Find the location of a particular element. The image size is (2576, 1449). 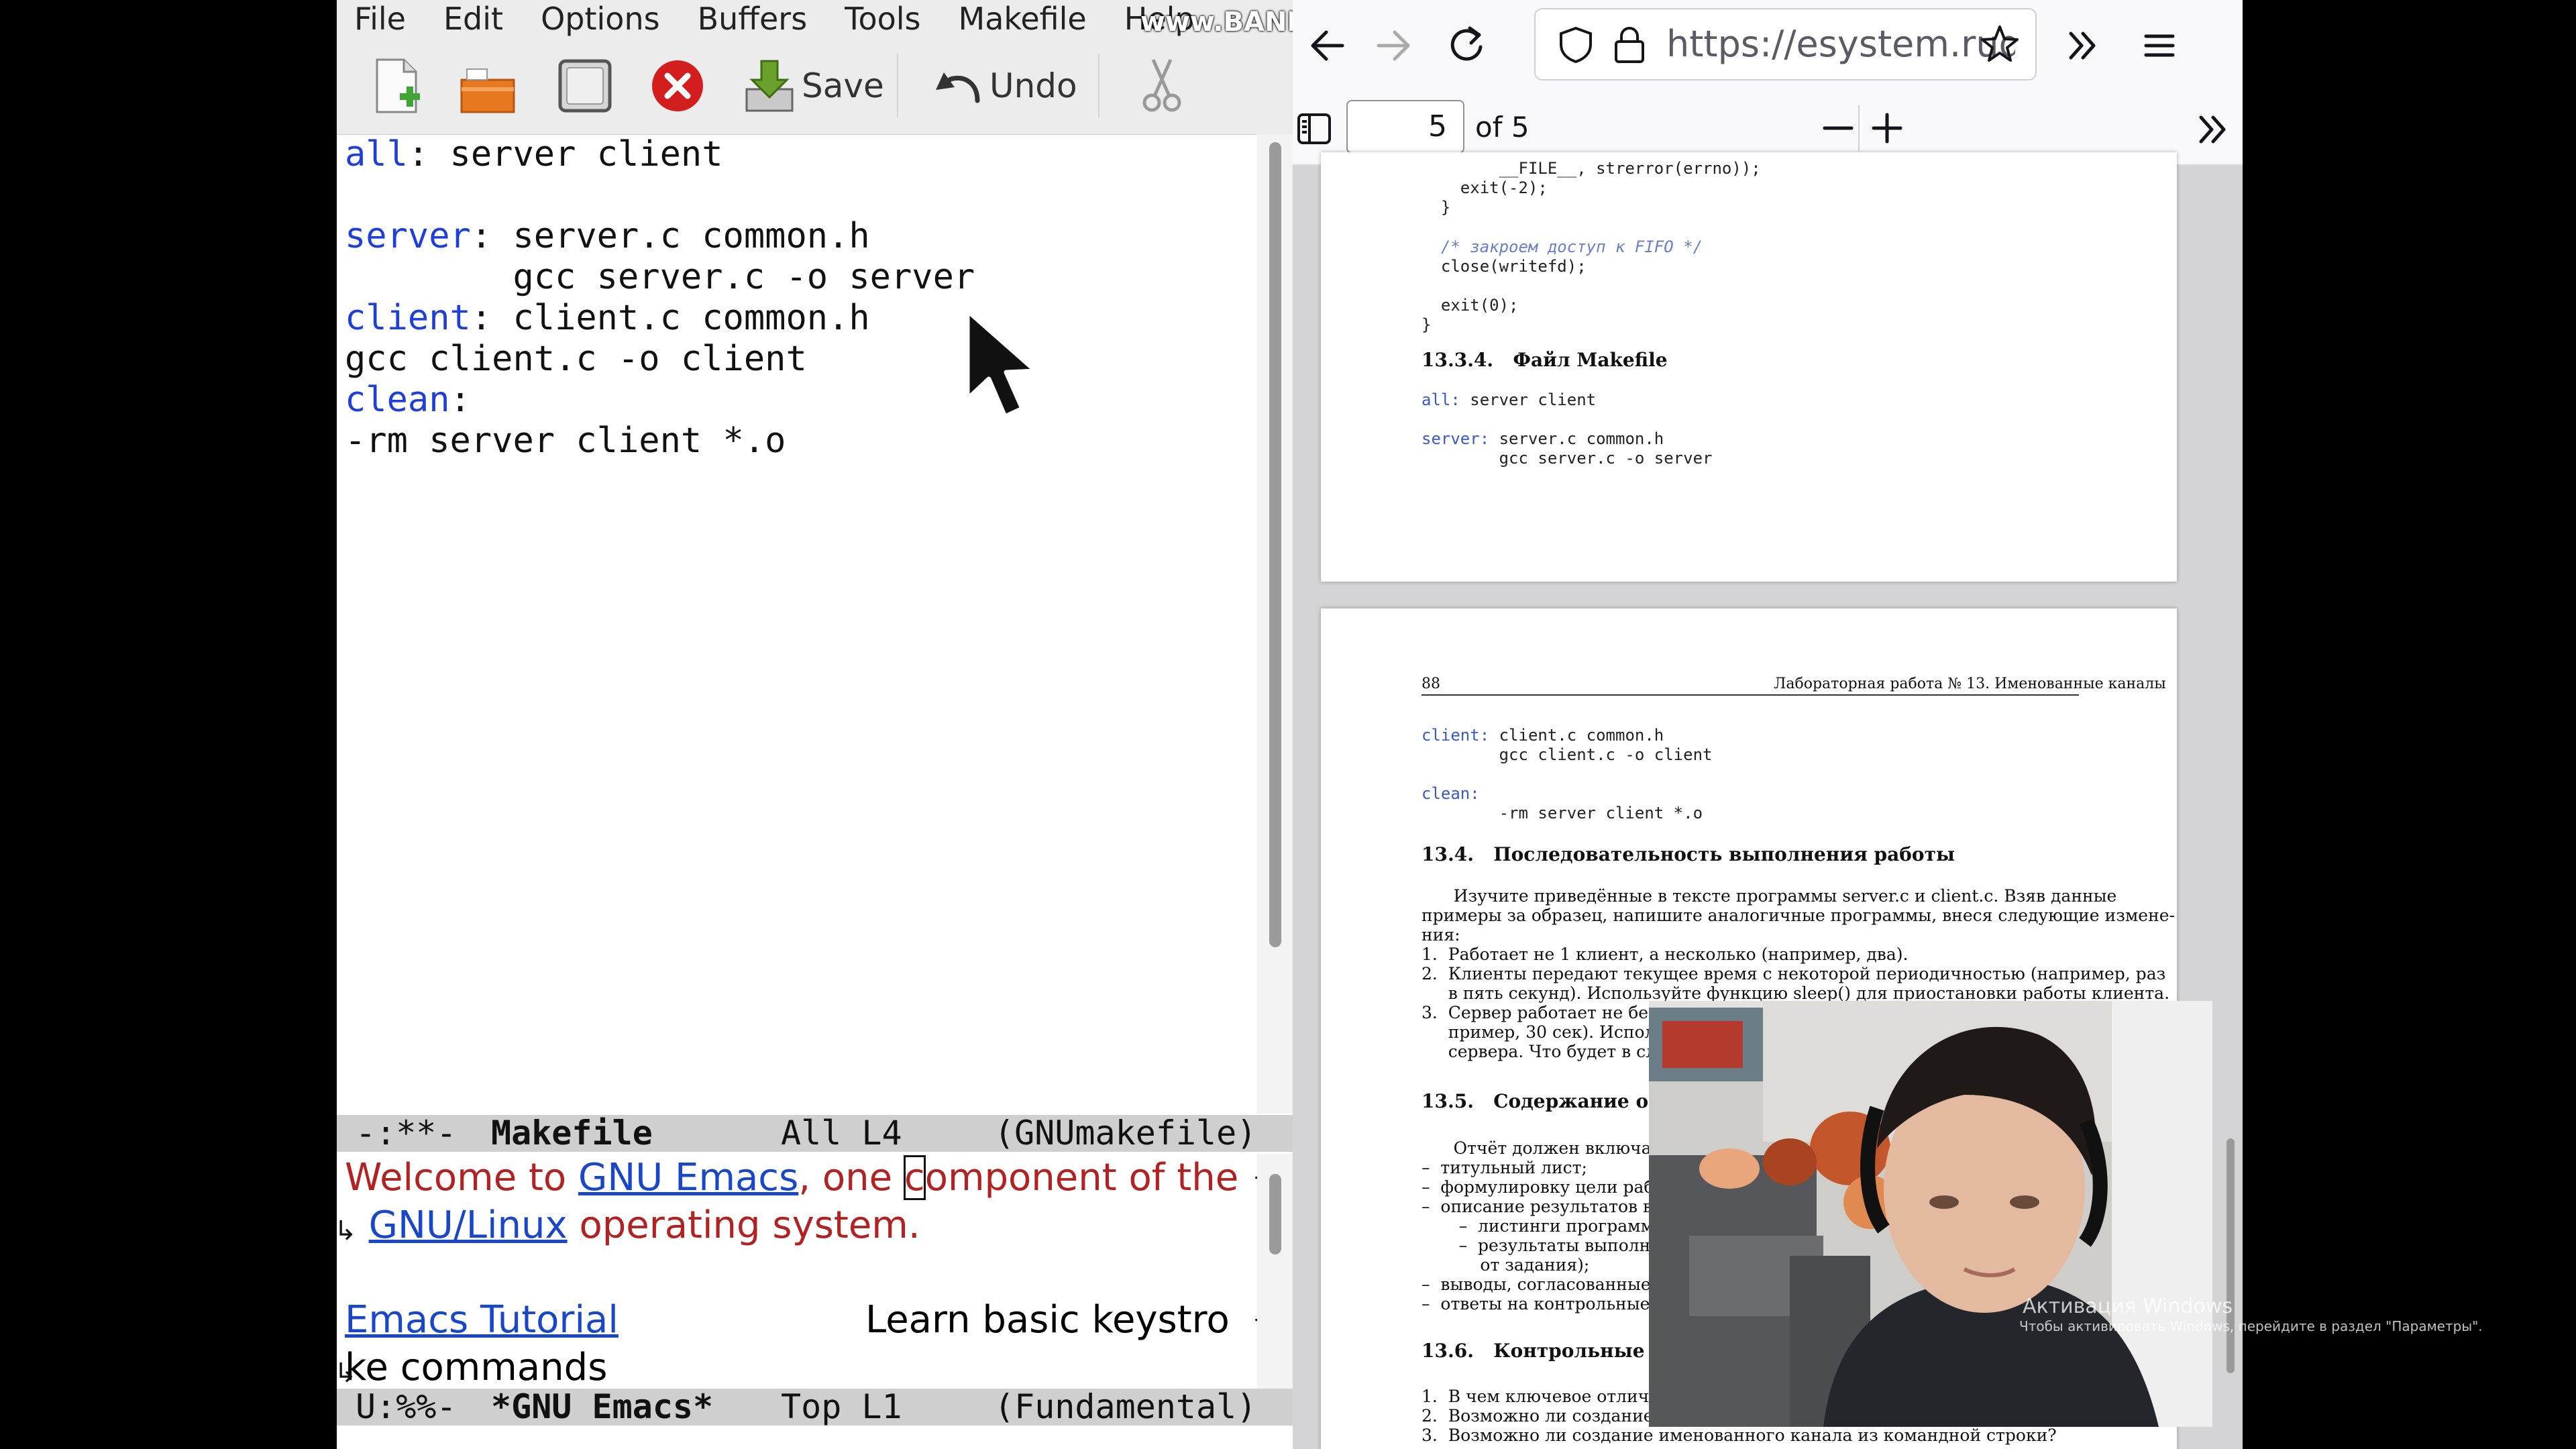

pdf-makefile-line: all: server client is located at coordinates (1509, 399).